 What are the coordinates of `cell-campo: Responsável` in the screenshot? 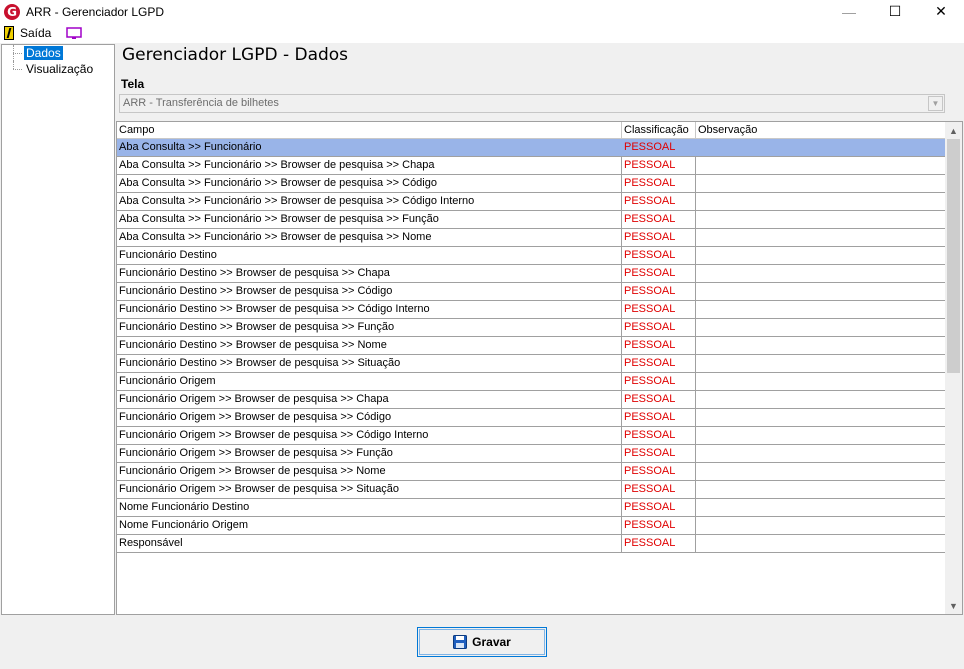 It's located at (369, 543).